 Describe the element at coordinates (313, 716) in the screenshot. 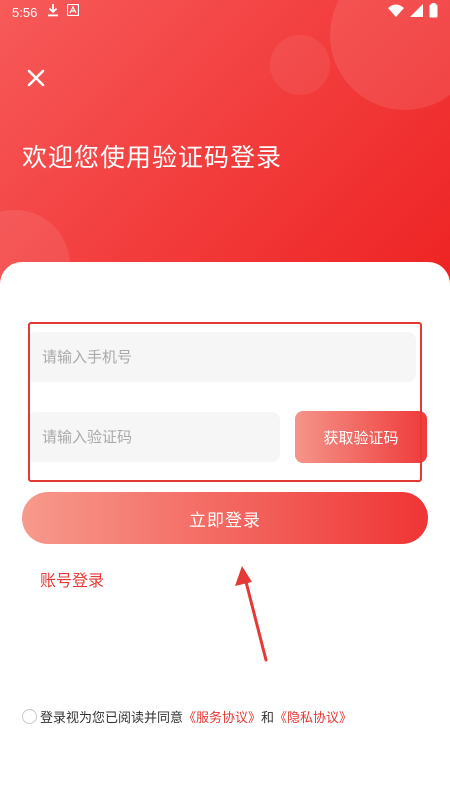

I see `privacy-agreement-link: 《隐私协议》` at that location.